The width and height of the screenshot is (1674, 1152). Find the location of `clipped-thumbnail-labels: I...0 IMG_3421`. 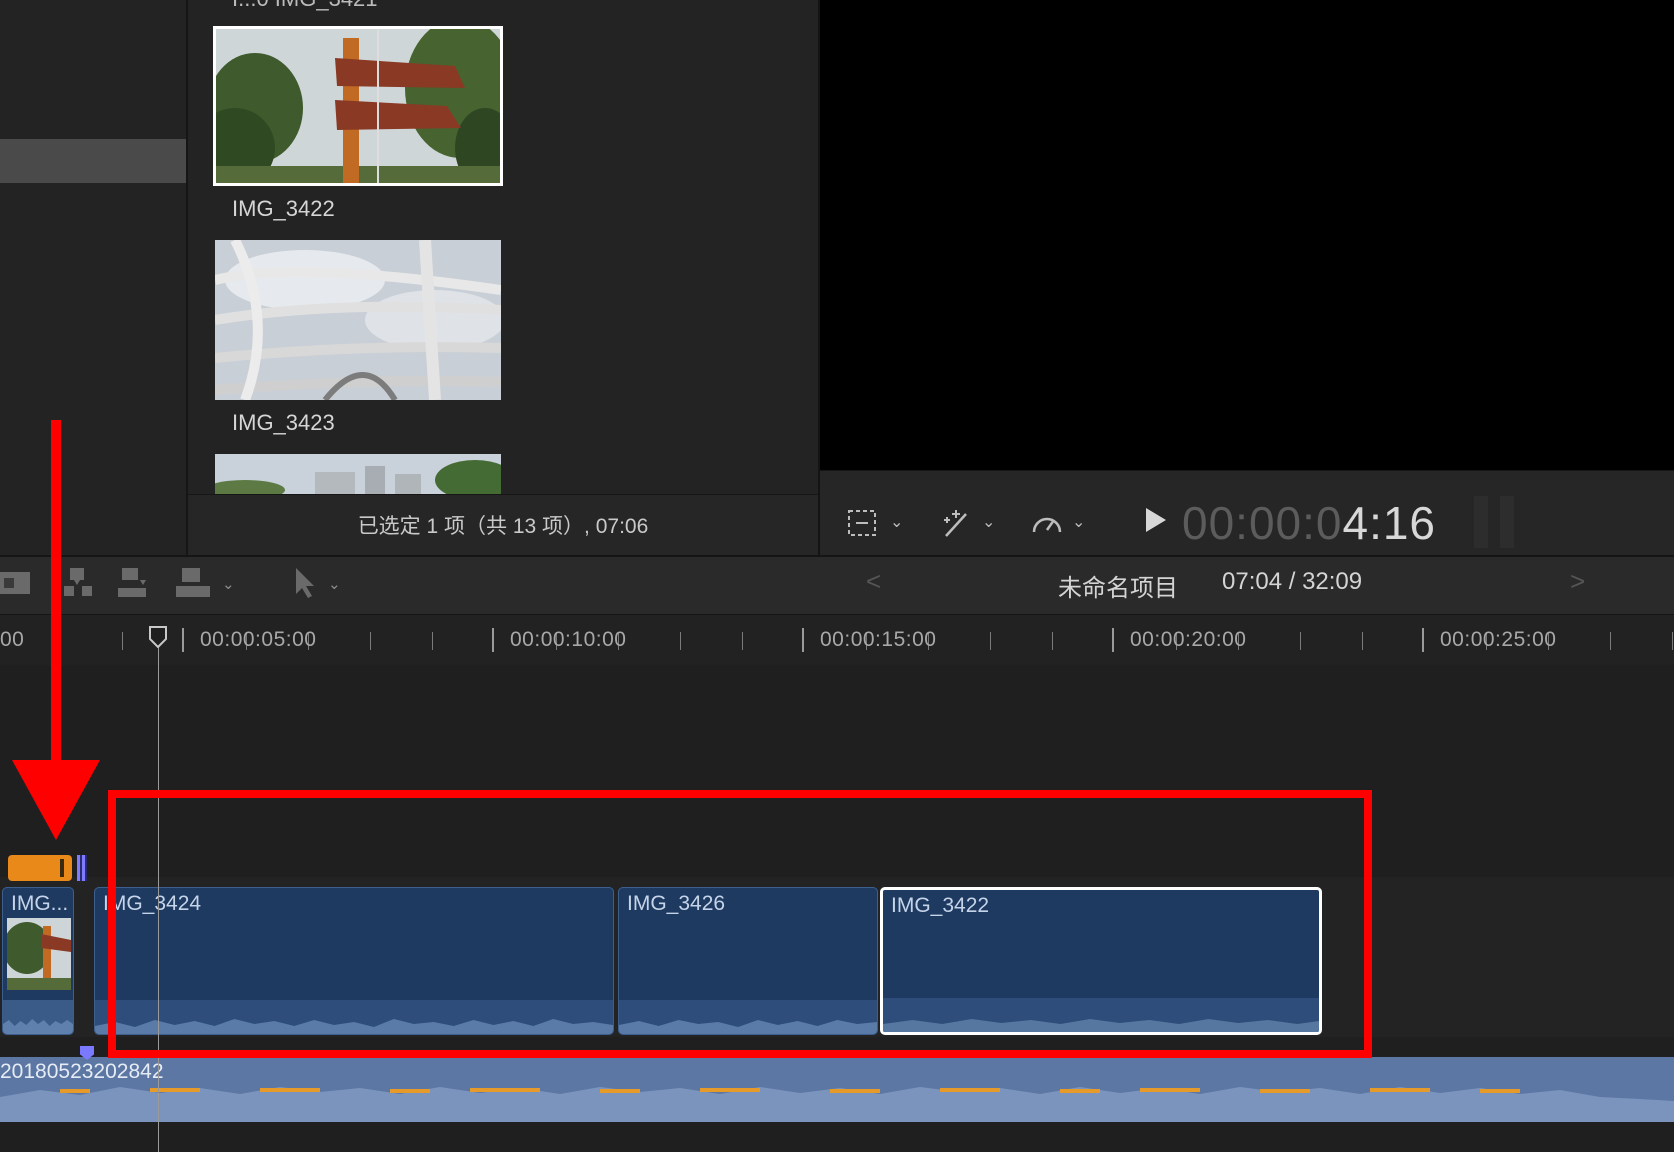

clipped-thumbnail-labels: I...0 IMG_3421 is located at coordinates (305, 6).